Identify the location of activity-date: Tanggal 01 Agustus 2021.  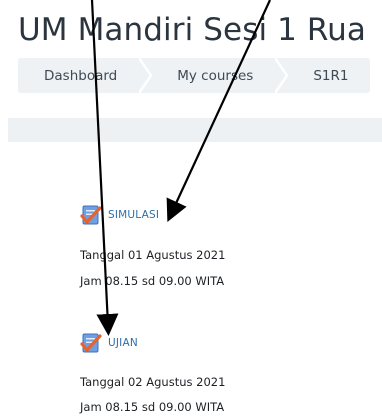
(153, 255).